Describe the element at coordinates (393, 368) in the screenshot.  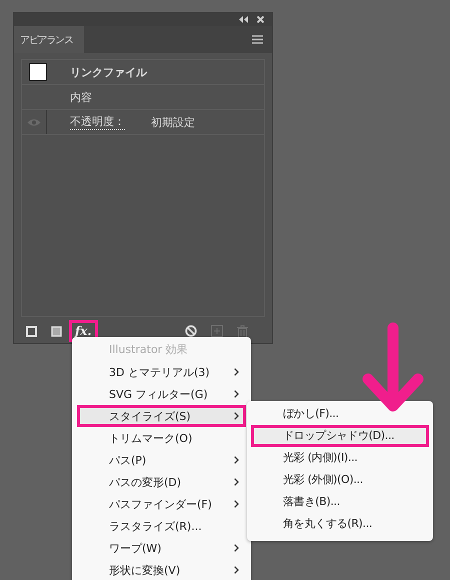
I see `down-arrow-icon` at that location.